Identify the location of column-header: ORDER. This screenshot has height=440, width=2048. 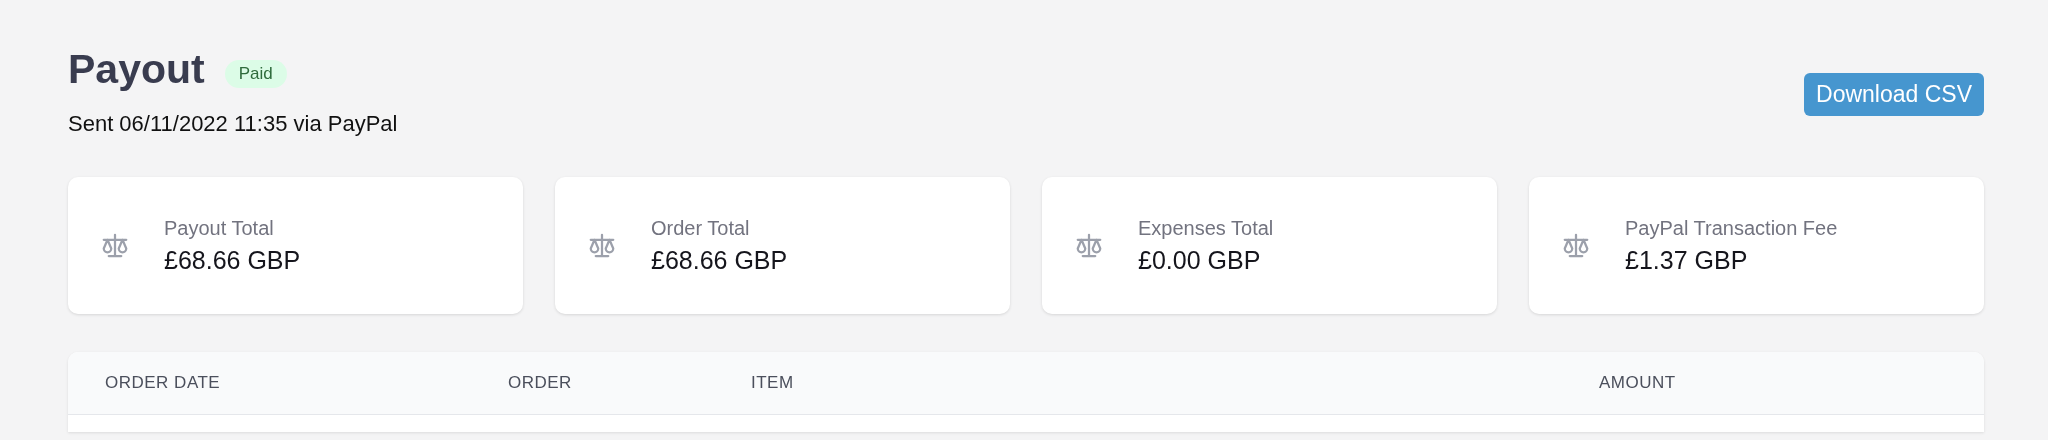
(540, 383).